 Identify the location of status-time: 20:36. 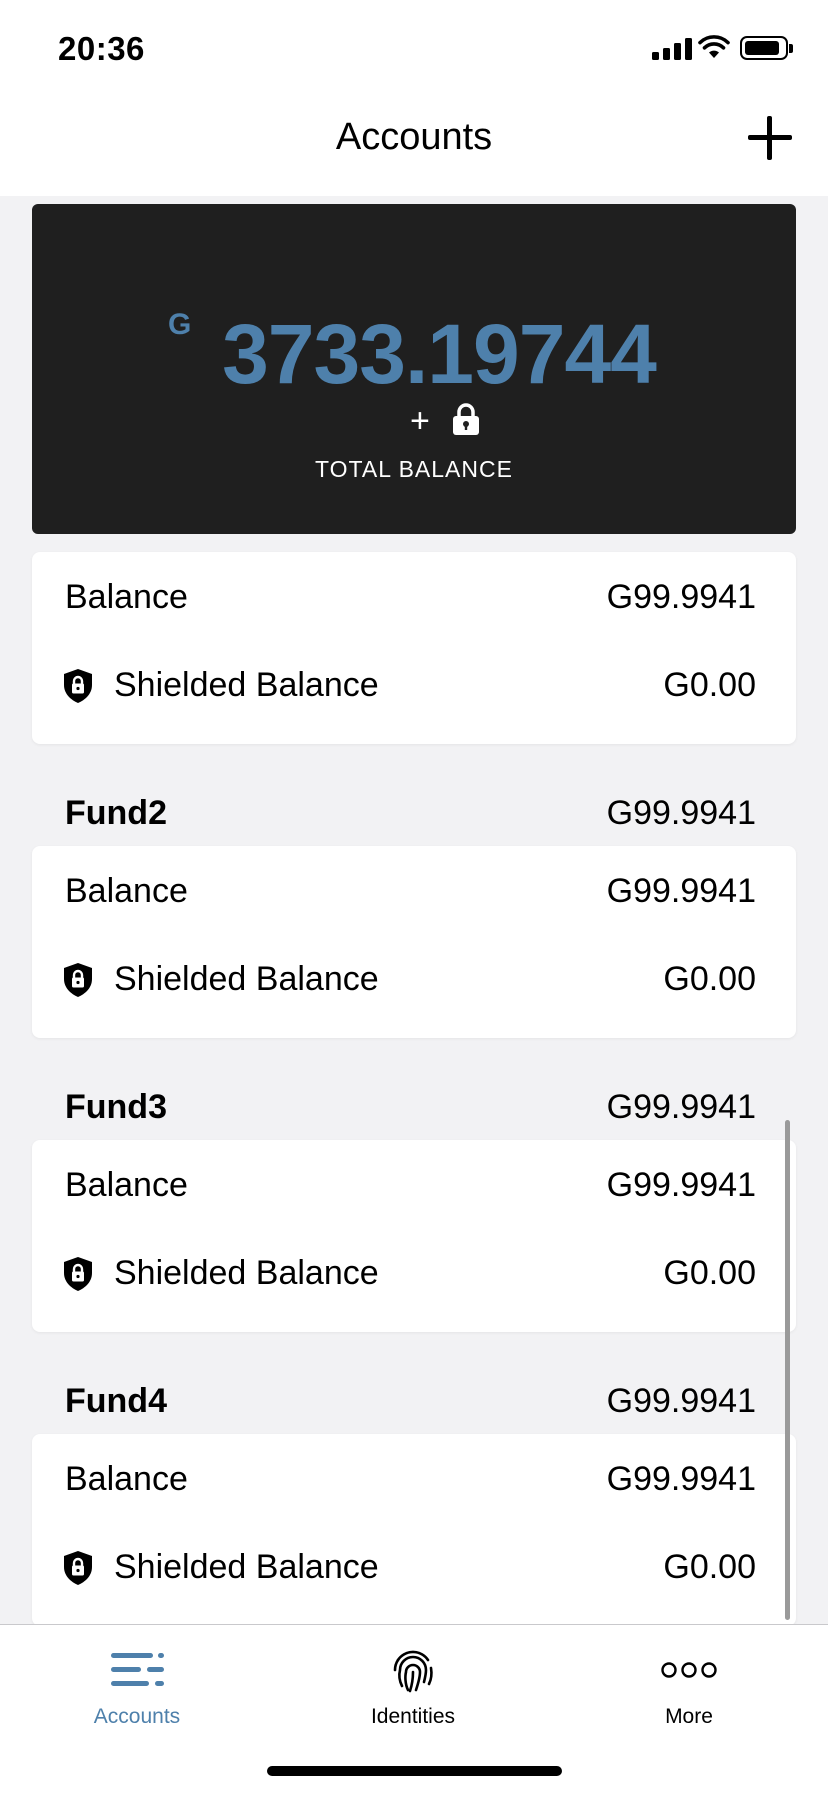
(101, 48).